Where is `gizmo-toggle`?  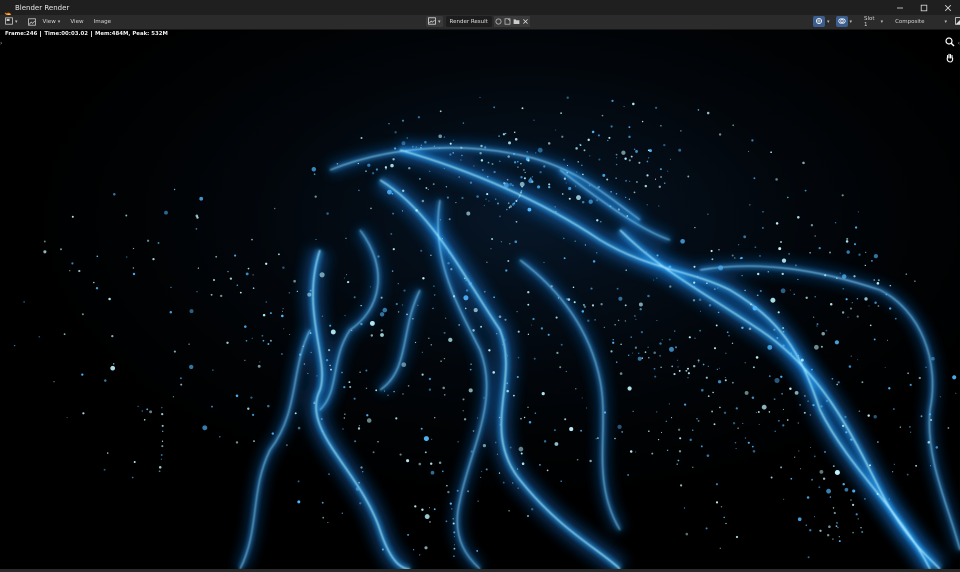 gizmo-toggle is located at coordinates (819, 21).